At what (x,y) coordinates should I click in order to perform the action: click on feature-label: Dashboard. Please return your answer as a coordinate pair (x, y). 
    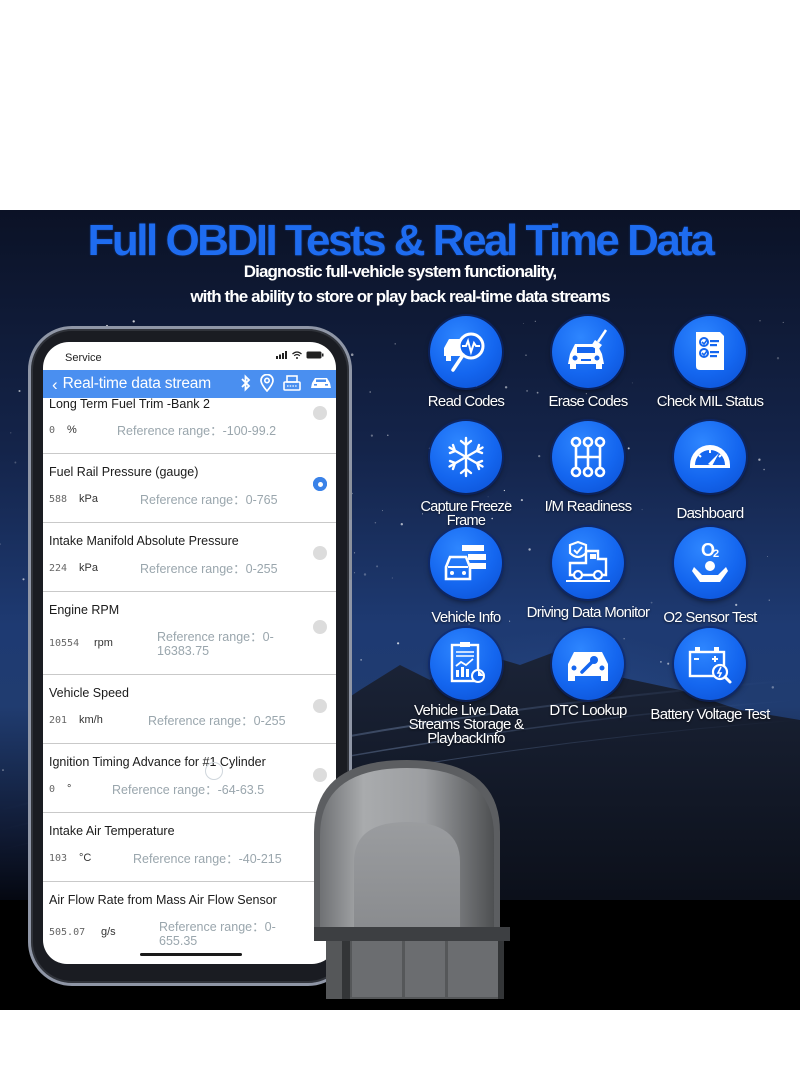
    Looking at the image, I should click on (710, 513).